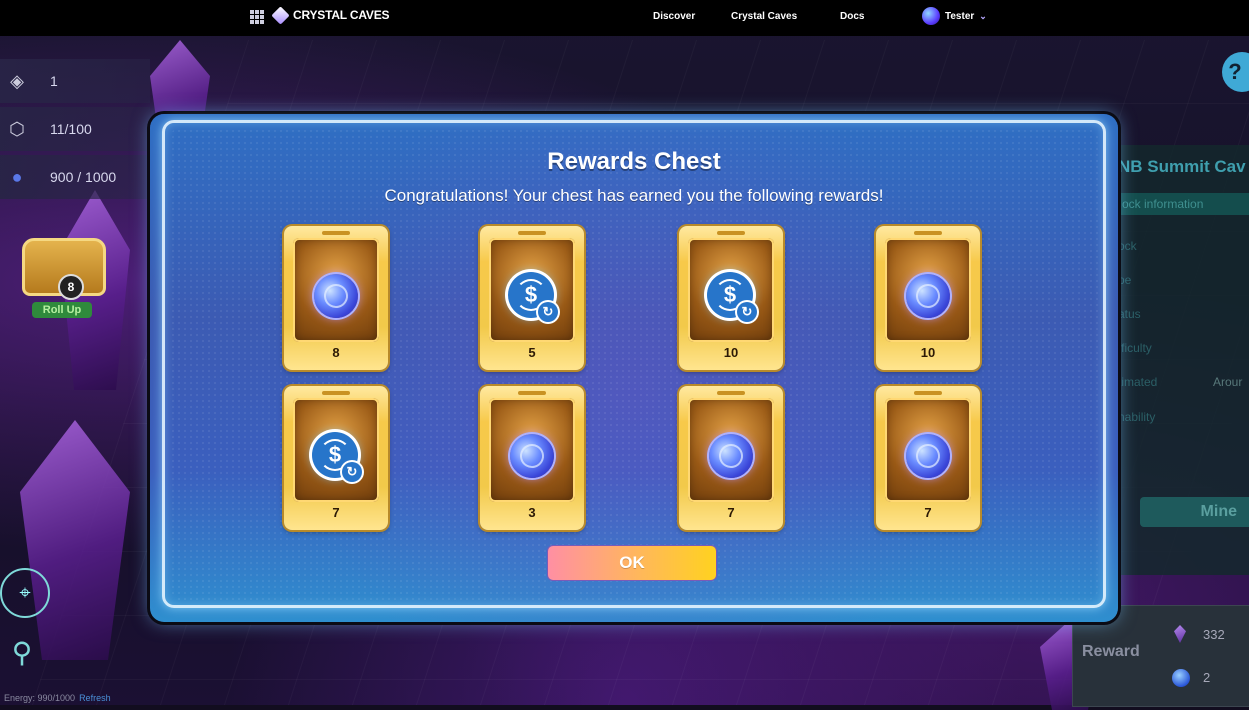  Describe the element at coordinates (336, 298) in the screenshot. I see `reward-card: 8` at that location.